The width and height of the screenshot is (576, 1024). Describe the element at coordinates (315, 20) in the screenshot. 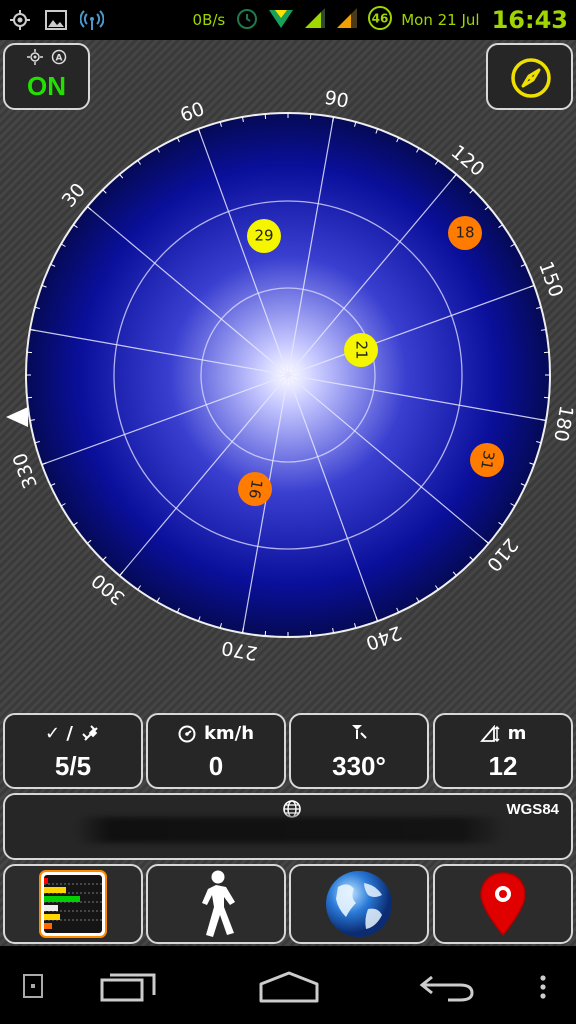

I see `signal-sim1-icon` at that location.